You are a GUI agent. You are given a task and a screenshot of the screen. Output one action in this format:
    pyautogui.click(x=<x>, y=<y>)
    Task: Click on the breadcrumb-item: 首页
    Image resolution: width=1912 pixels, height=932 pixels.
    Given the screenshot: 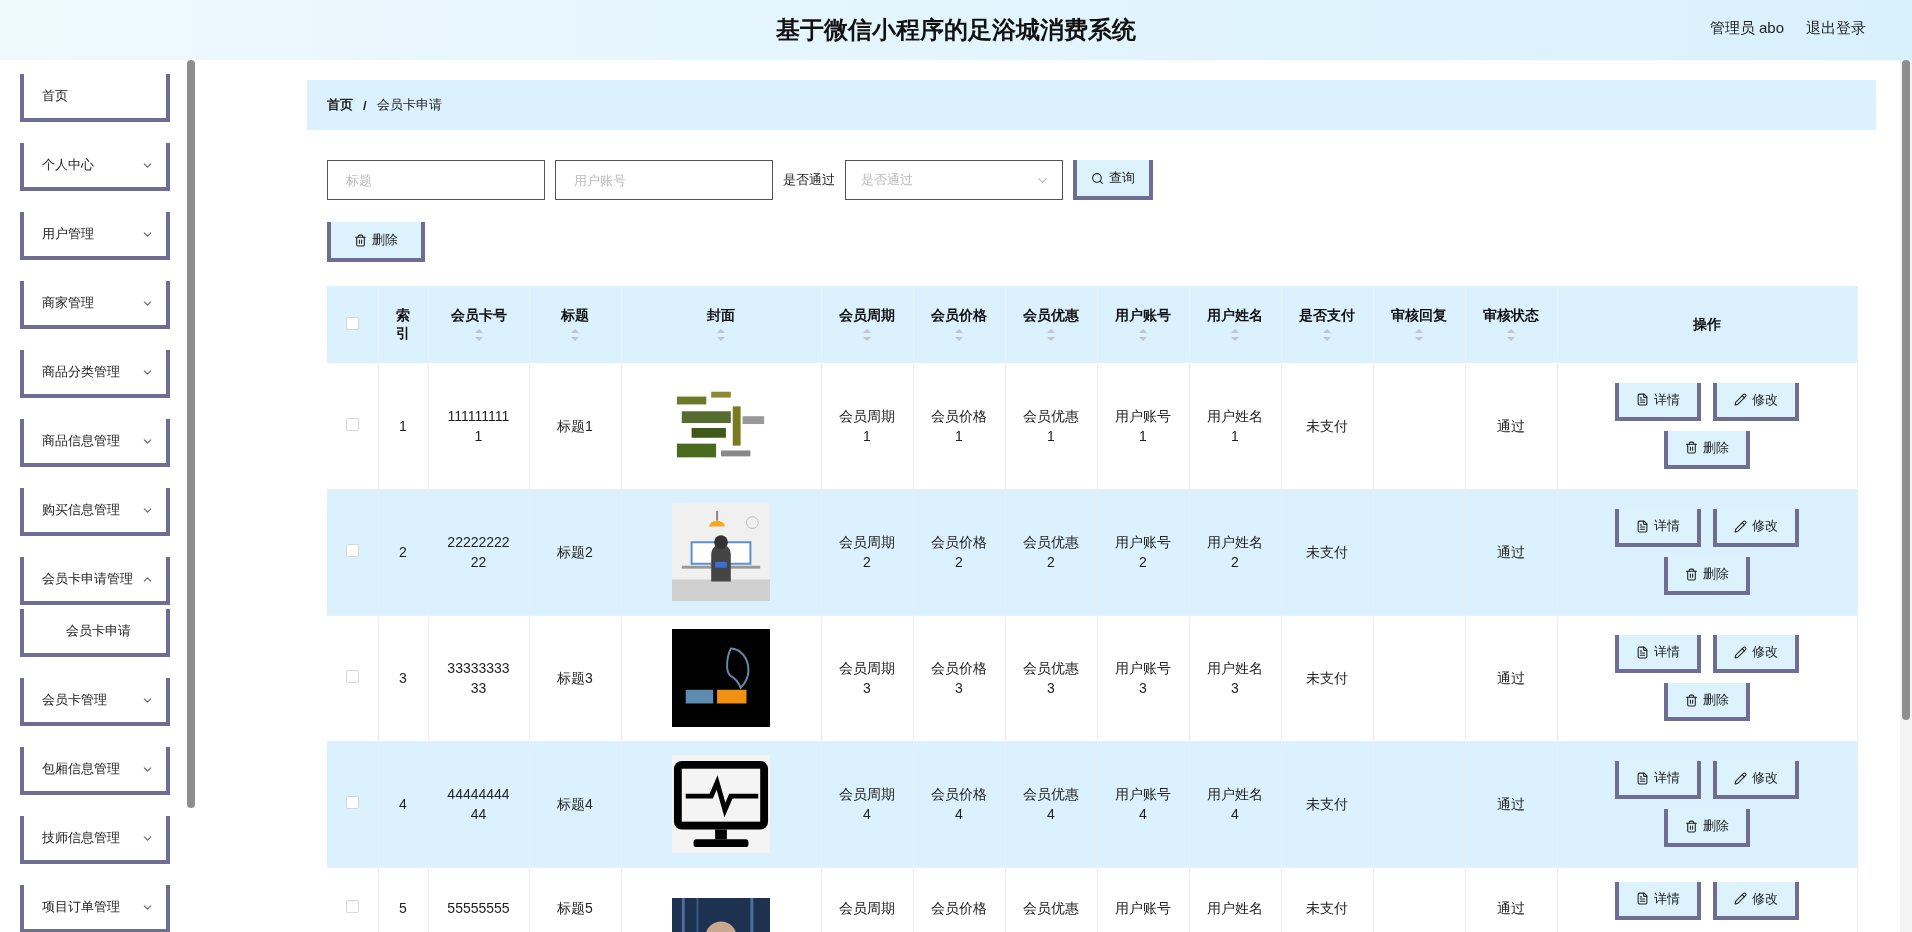 What is the action you would take?
    pyautogui.click(x=340, y=105)
    